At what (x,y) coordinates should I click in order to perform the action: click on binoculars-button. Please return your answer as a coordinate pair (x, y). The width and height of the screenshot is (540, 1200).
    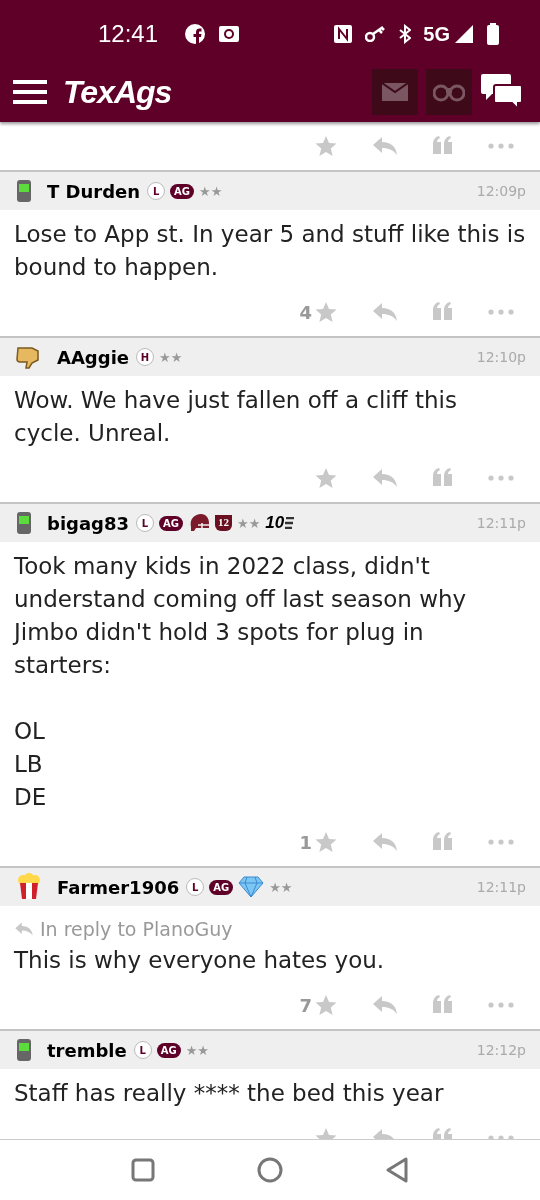
    Looking at the image, I should click on (449, 92).